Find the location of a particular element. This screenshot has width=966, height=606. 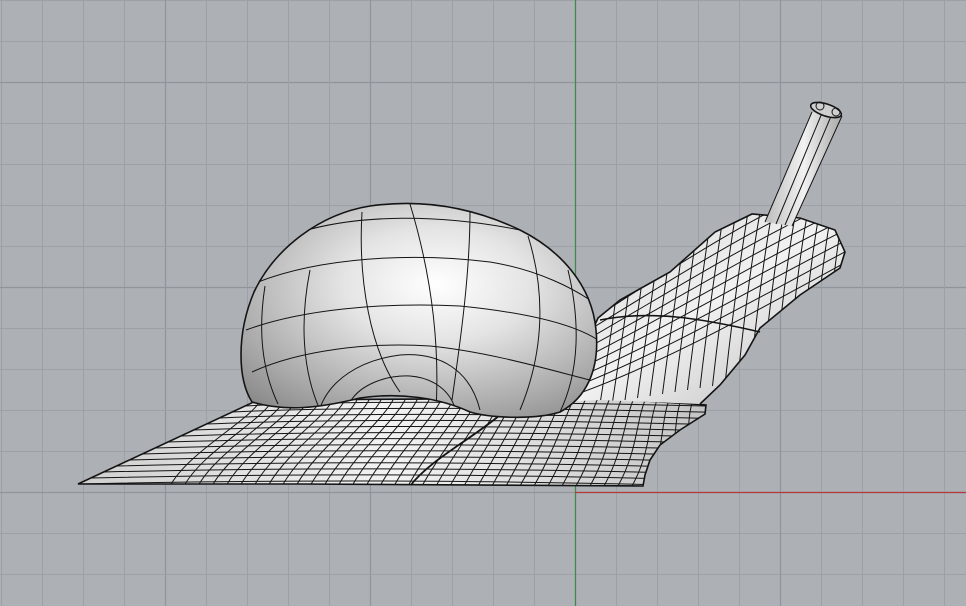

snail-shell is located at coordinates (419, 310).